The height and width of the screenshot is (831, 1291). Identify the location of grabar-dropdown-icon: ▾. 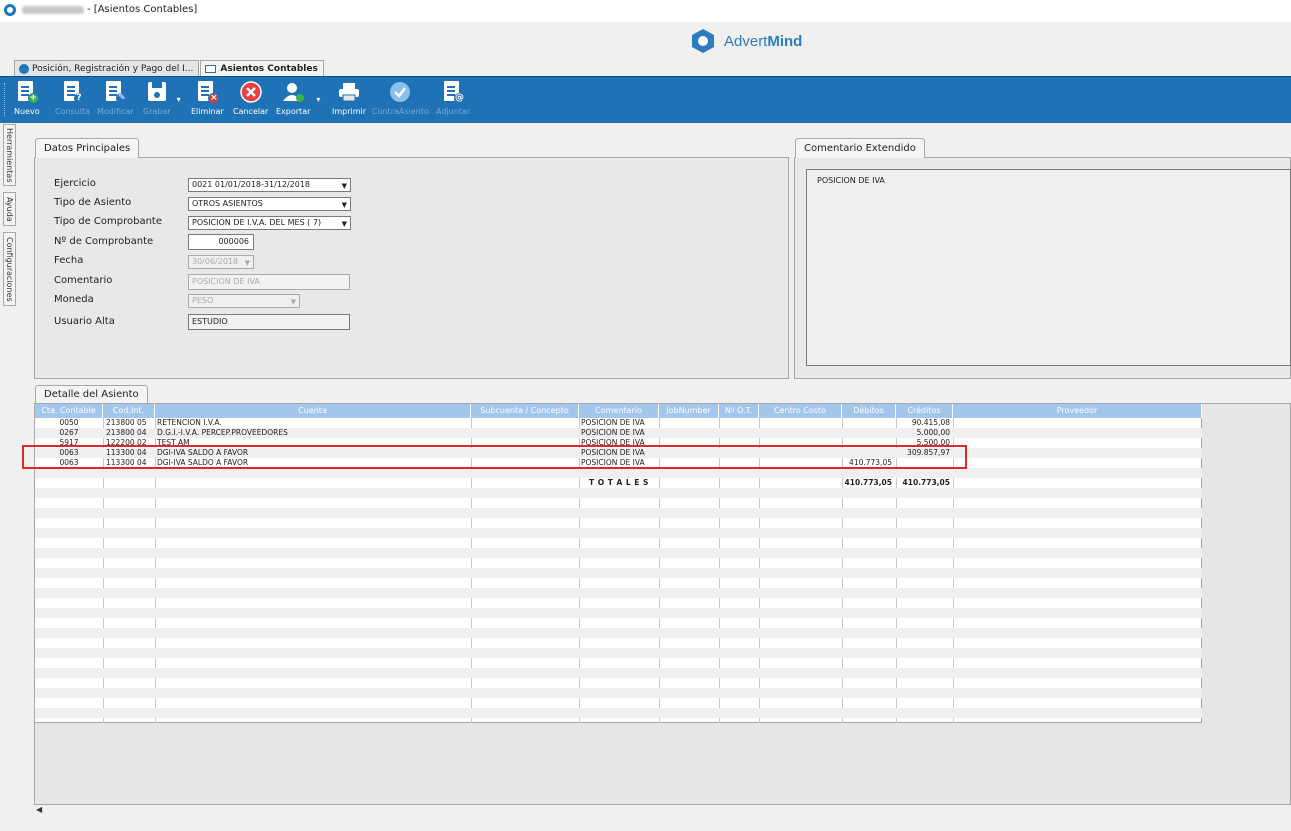
(179, 99).